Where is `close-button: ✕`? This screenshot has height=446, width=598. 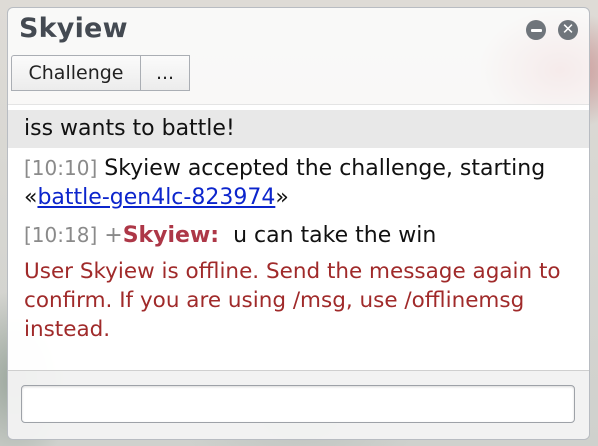 close-button: ✕ is located at coordinates (568, 30).